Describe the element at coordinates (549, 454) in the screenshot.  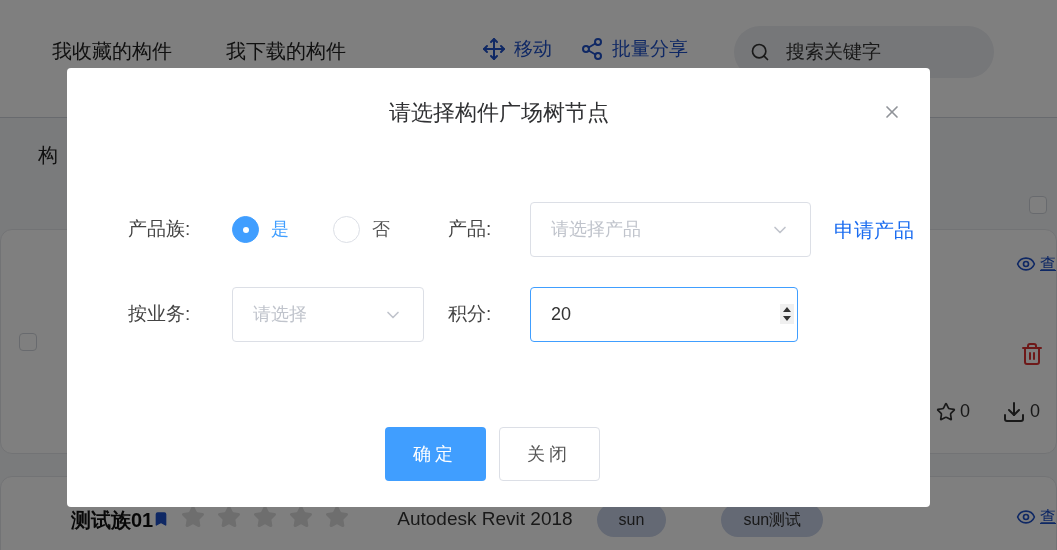
I see `close-button: 关闭` at that location.